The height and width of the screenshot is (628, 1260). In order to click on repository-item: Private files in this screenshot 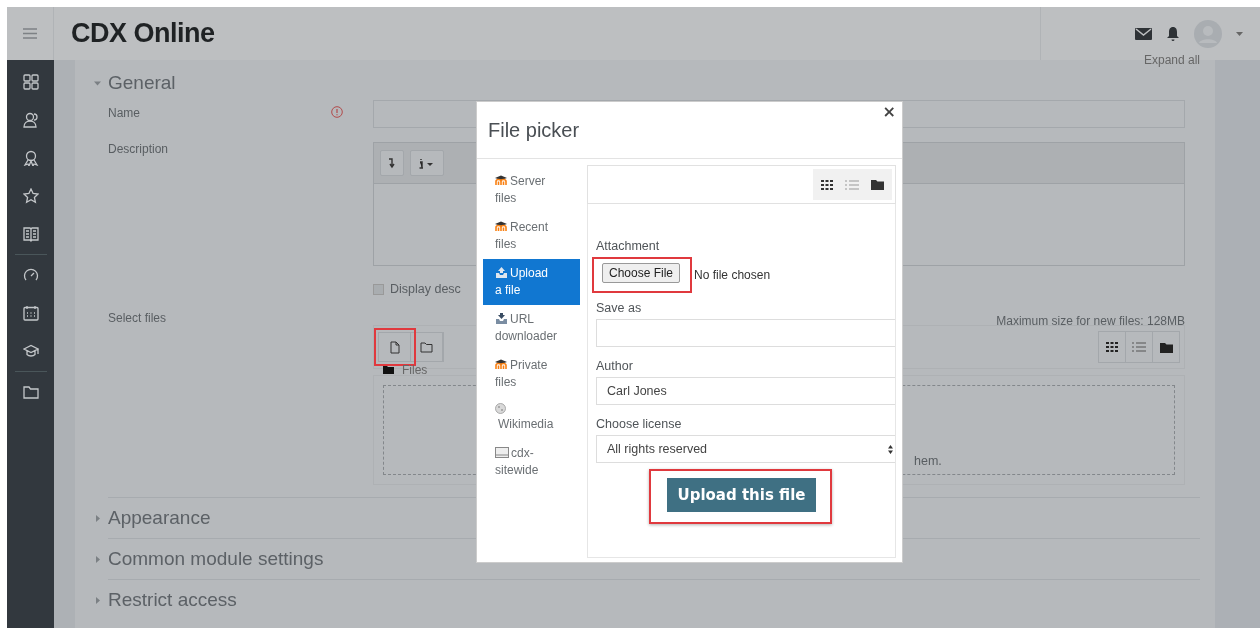, I will do `click(531, 374)`.